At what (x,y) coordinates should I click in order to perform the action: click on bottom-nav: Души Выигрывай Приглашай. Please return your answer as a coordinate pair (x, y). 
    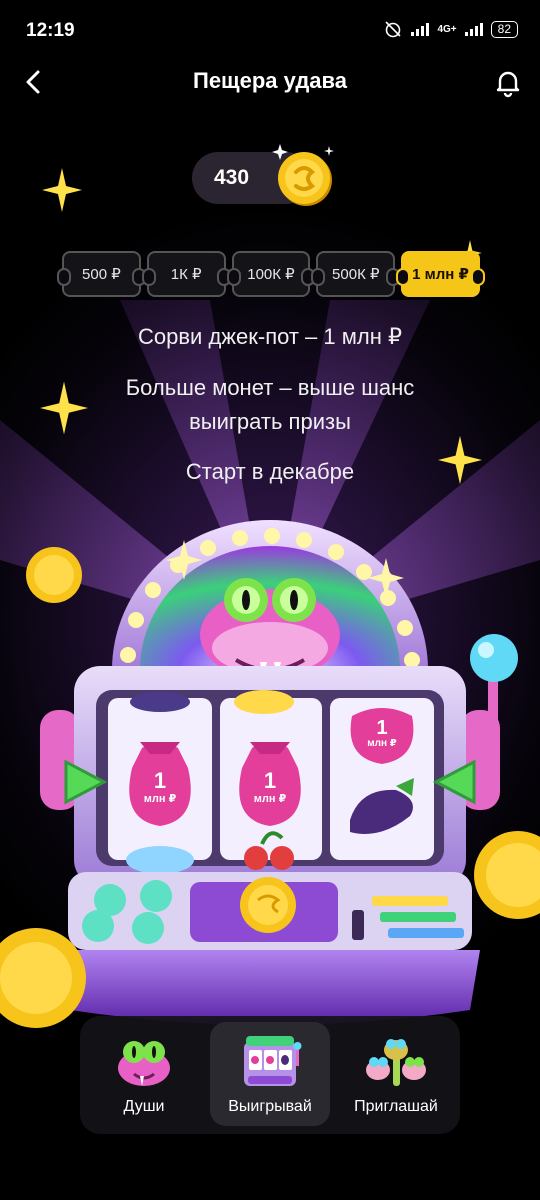
    Looking at the image, I should click on (270, 1075).